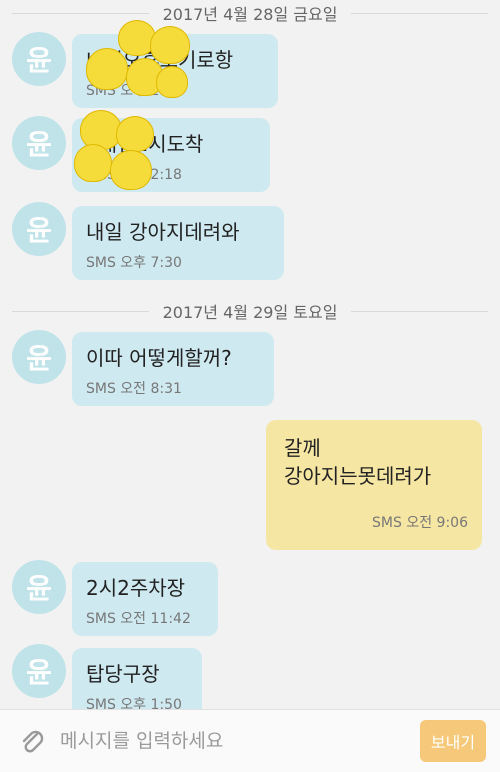 This screenshot has height=772, width=500. Describe the element at coordinates (136, 588) in the screenshot. I see `message-text: 2시2주차장` at that location.